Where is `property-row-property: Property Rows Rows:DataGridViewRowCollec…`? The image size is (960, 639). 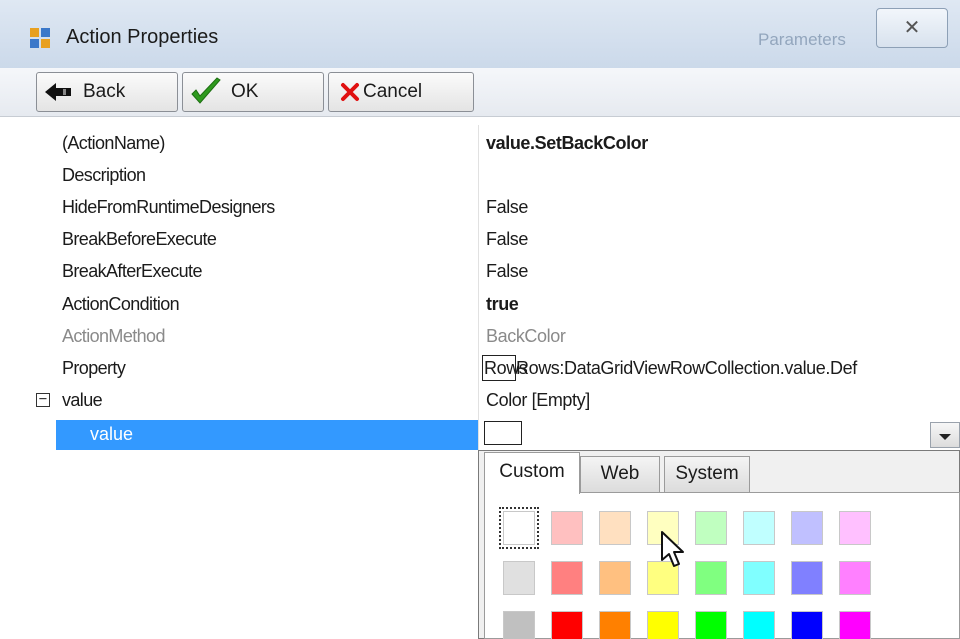 property-row-property: Property Rows Rows:DataGridViewRowCollec… is located at coordinates (480, 369).